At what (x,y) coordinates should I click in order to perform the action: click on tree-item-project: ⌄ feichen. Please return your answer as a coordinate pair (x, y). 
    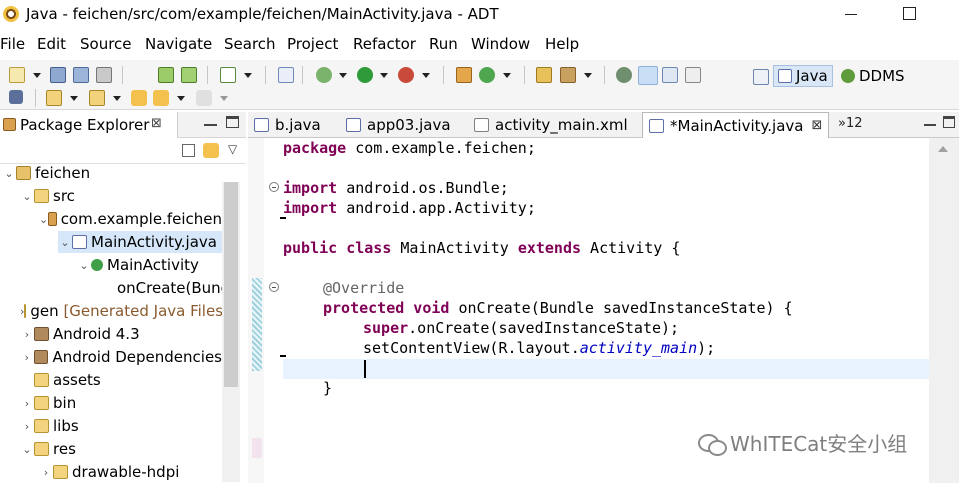
    Looking at the image, I should click on (46, 173).